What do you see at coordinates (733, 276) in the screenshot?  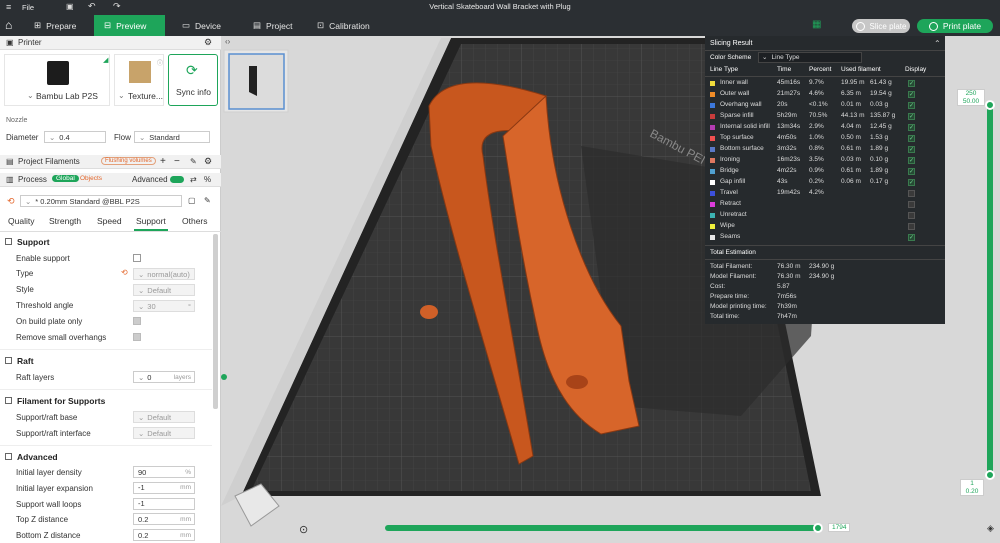 I see `estimation-label: Model Filament:` at bounding box center [733, 276].